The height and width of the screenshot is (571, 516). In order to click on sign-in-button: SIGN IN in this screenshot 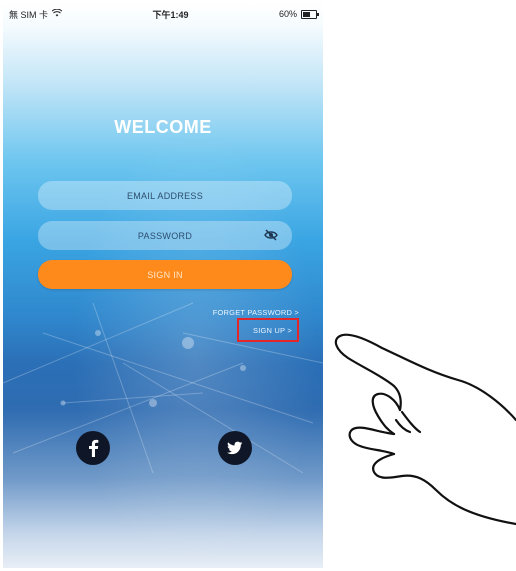, I will do `click(165, 274)`.